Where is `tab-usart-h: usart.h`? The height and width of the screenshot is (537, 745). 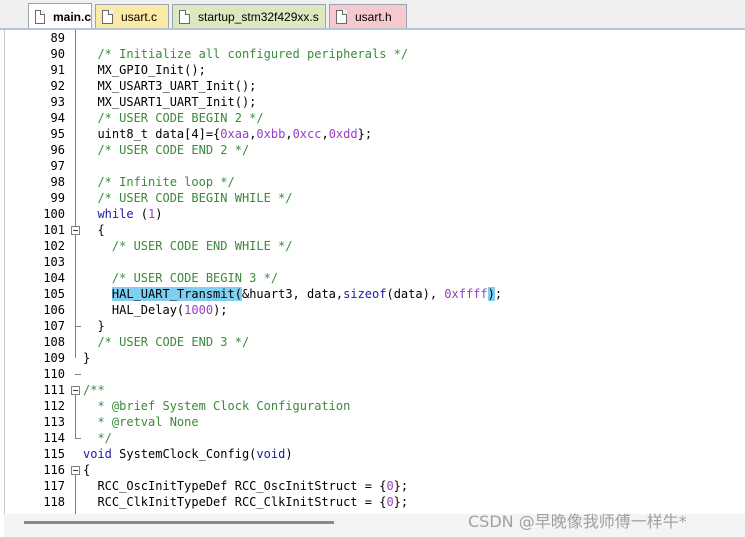 tab-usart-h: usart.h is located at coordinates (368, 16).